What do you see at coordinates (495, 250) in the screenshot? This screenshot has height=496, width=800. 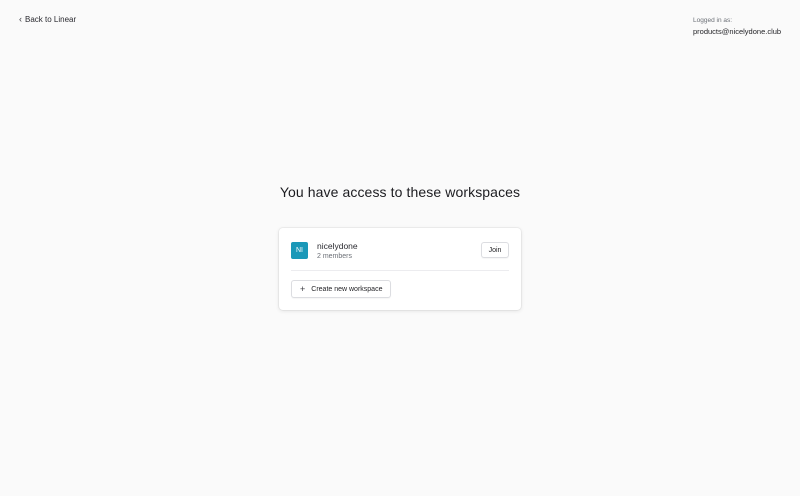 I see `join-button: Join` at bounding box center [495, 250].